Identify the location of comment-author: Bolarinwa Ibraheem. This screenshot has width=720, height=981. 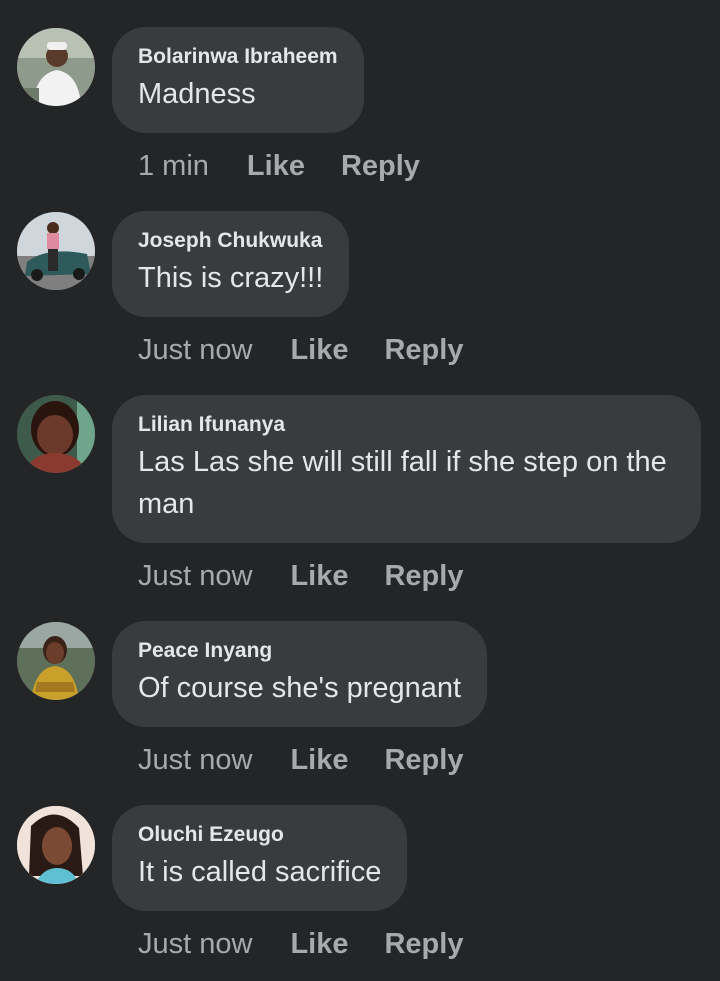
(238, 57).